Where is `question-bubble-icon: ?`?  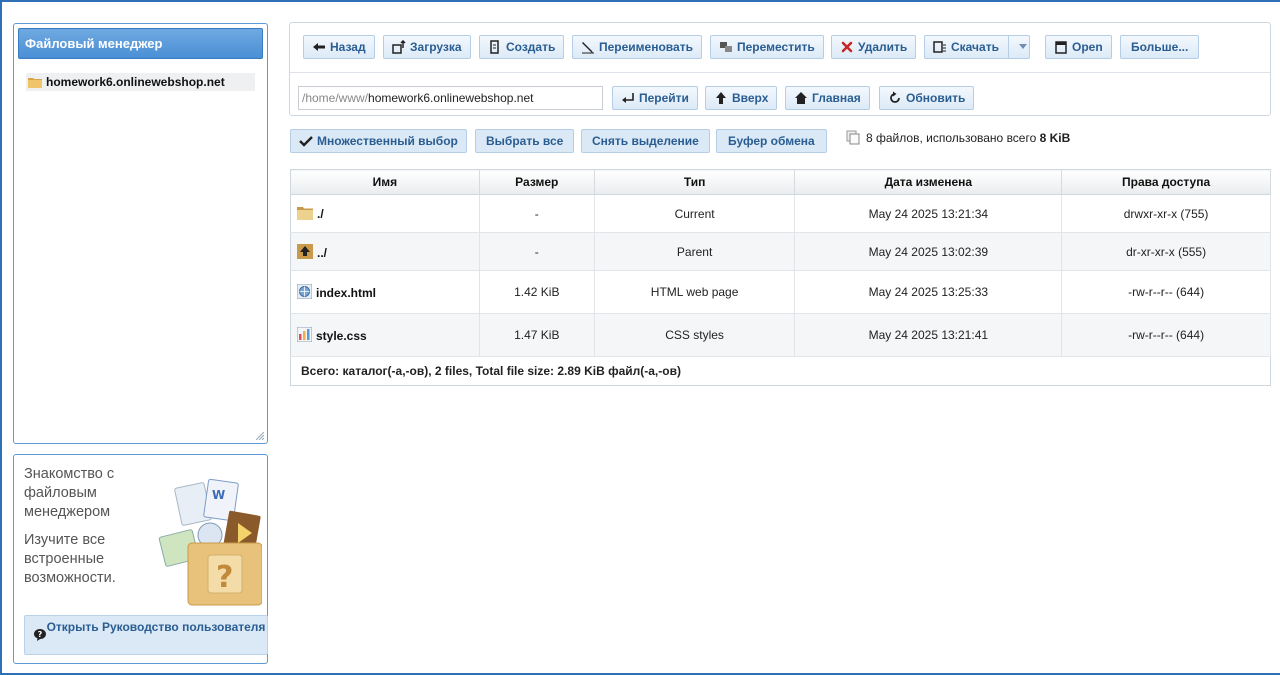
question-bubble-icon: ? is located at coordinates (40, 635).